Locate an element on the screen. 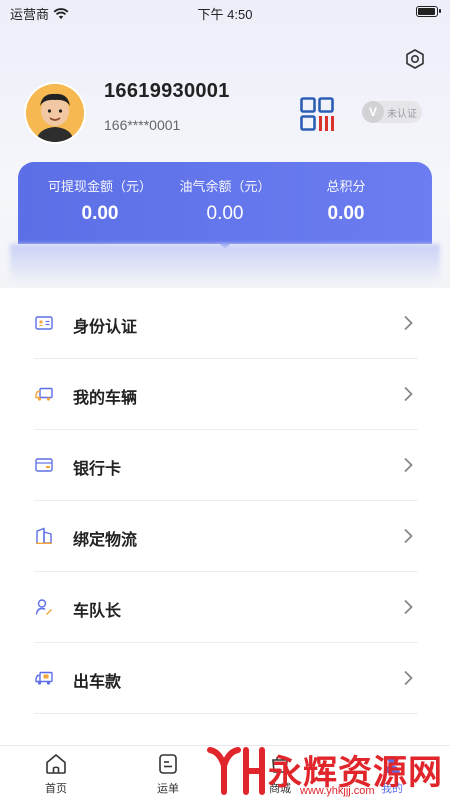  tab-home: 首页 is located at coordinates (56, 774).